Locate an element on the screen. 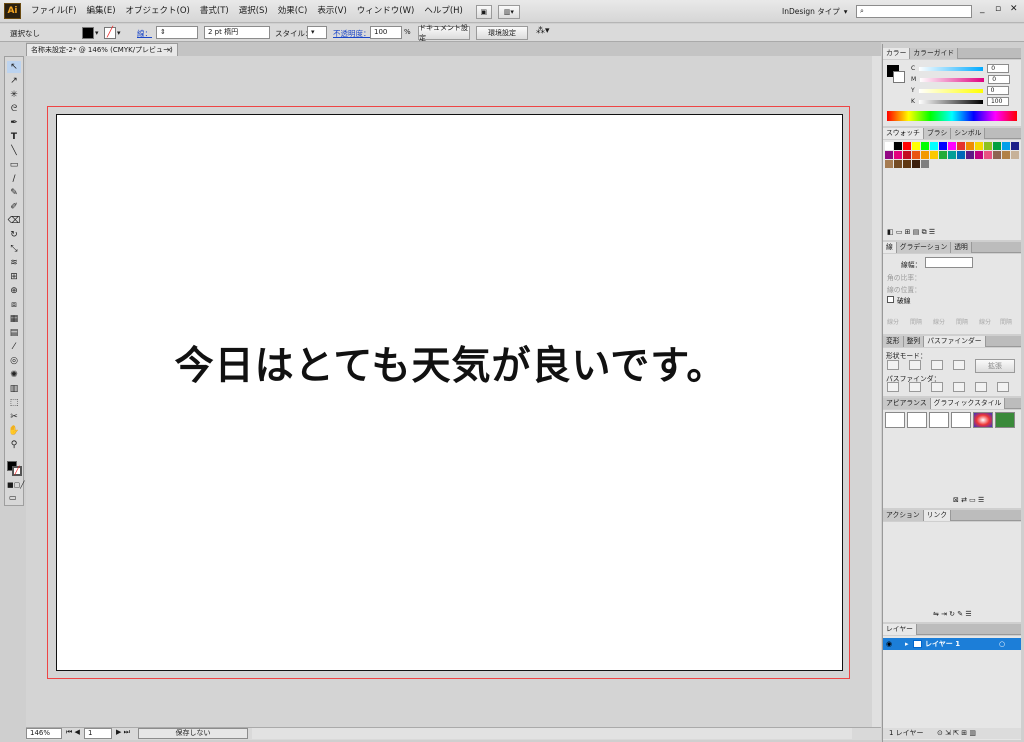 Image resolution: width=1024 pixels, height=742 pixels. type-tool-icon: T is located at coordinates (14, 137).